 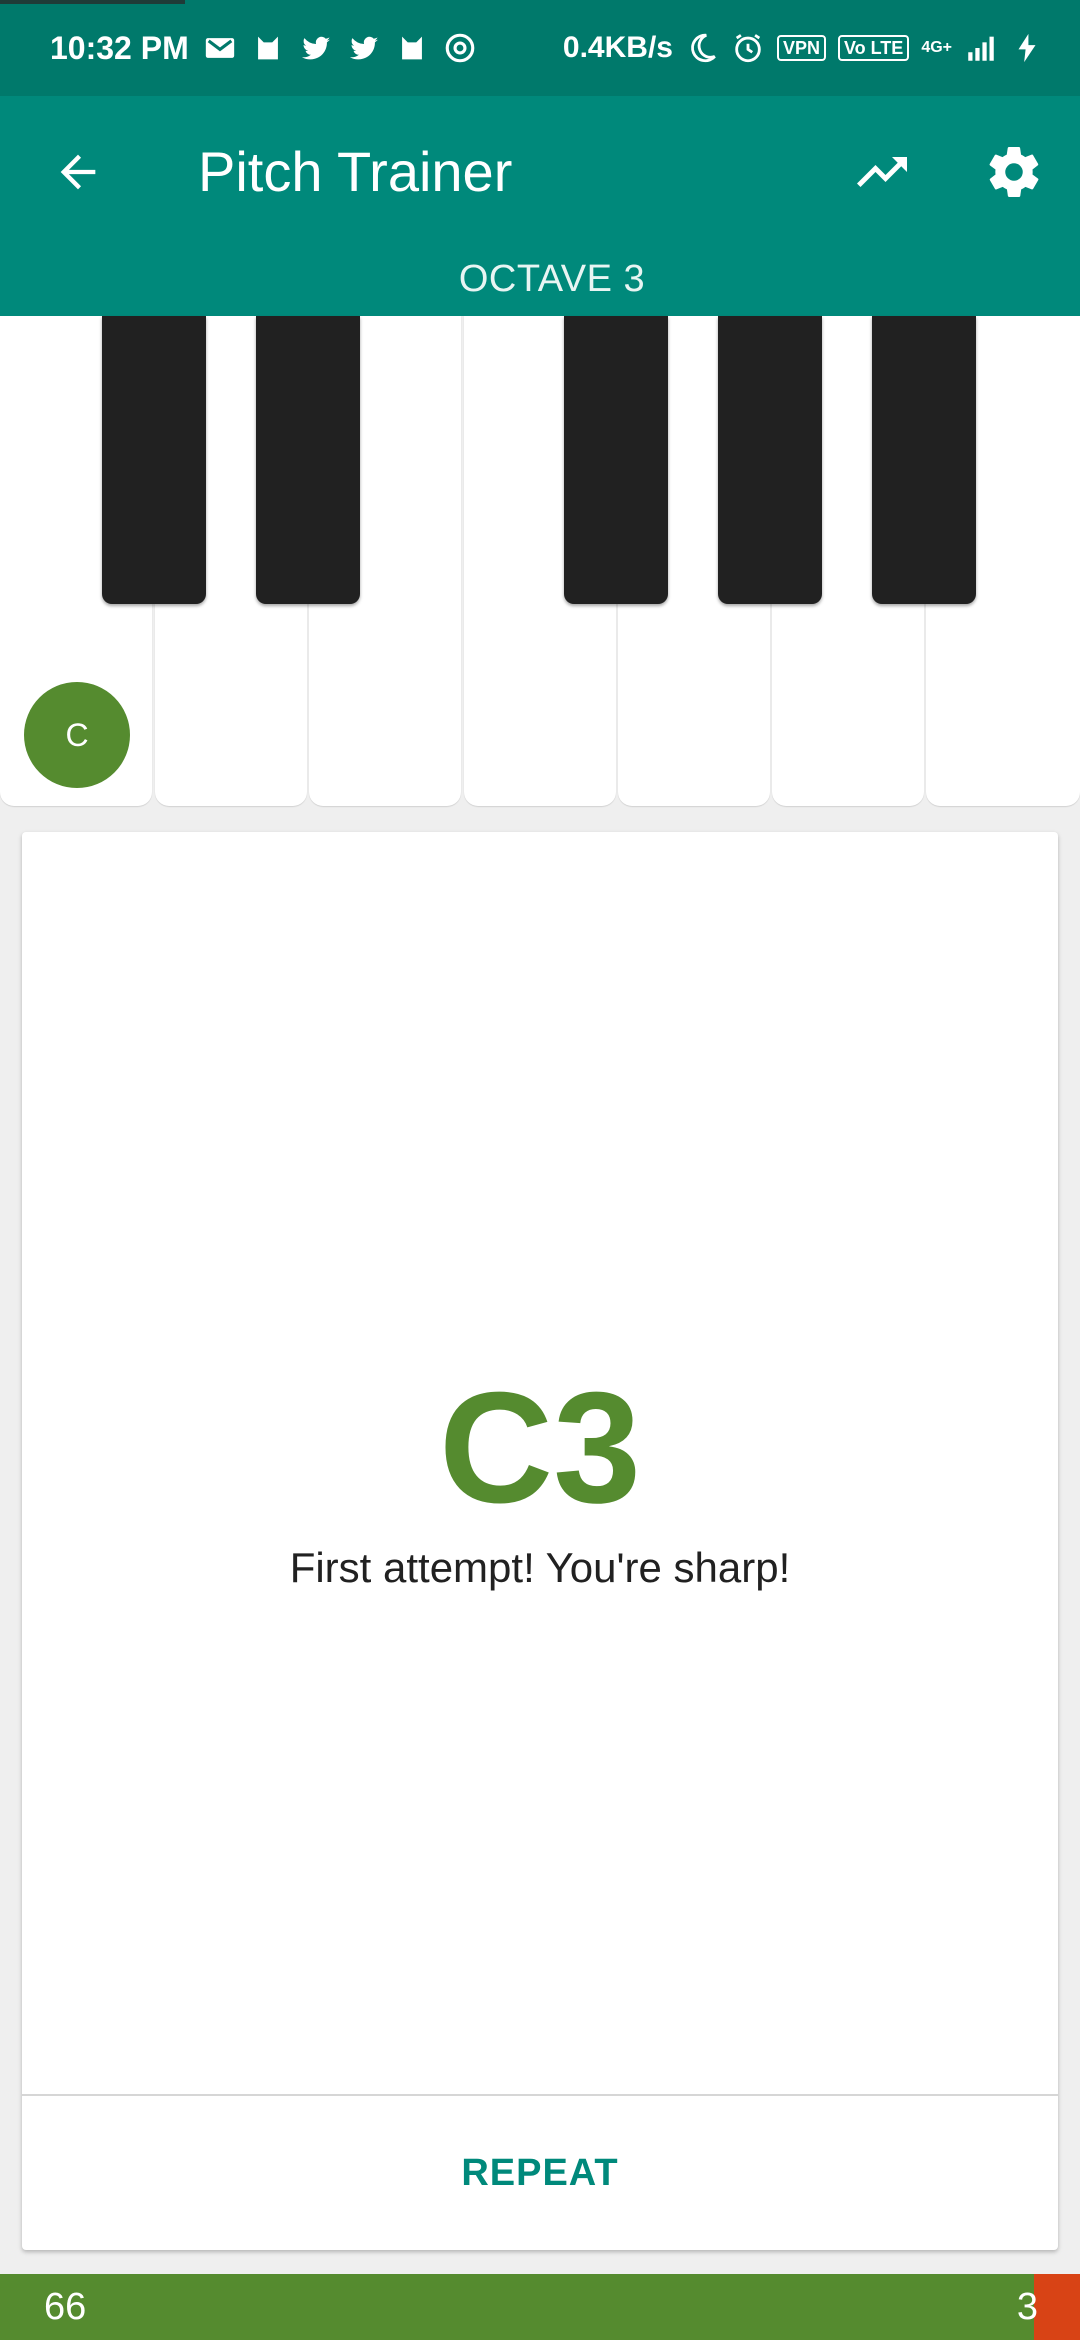 I want to click on signal-label: 4G+, so click(x=936, y=47).